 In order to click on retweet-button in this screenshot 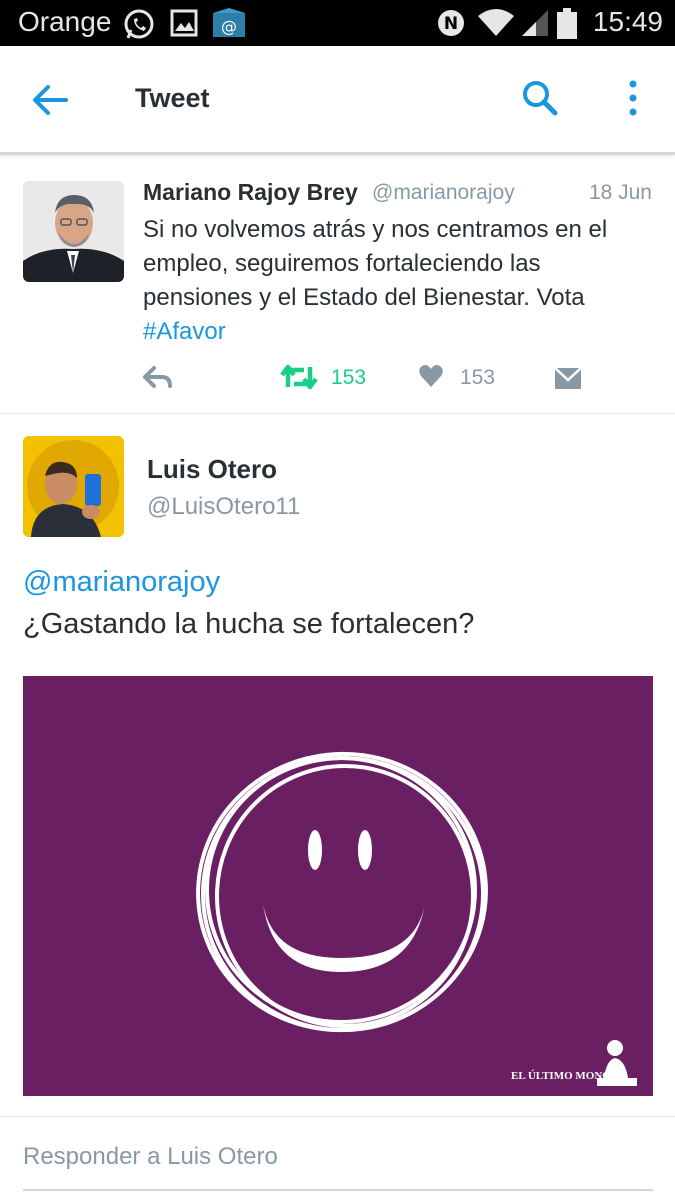, I will do `click(299, 377)`.